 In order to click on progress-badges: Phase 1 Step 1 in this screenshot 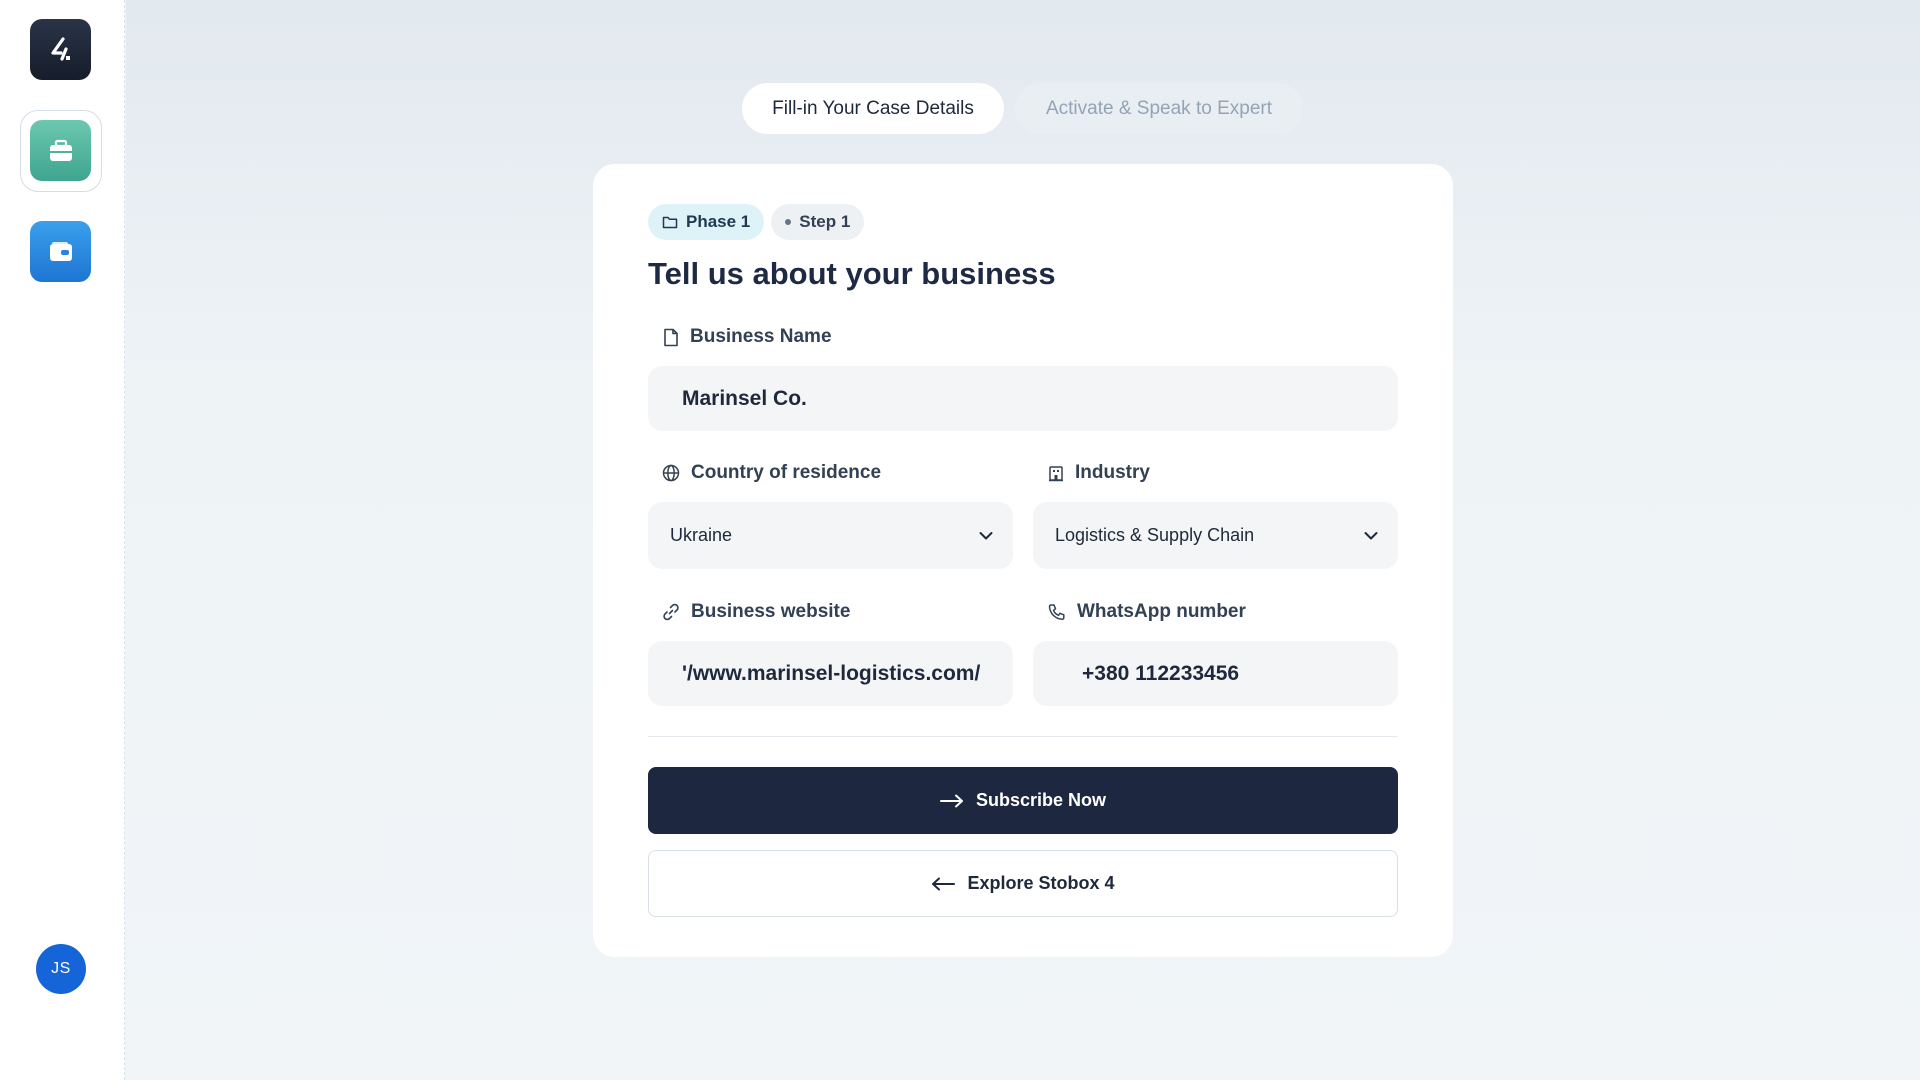, I will do `click(756, 222)`.